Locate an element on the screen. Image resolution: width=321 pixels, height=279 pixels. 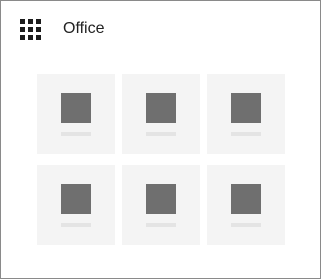
app-launcher-waffle-icon is located at coordinates (30, 29).